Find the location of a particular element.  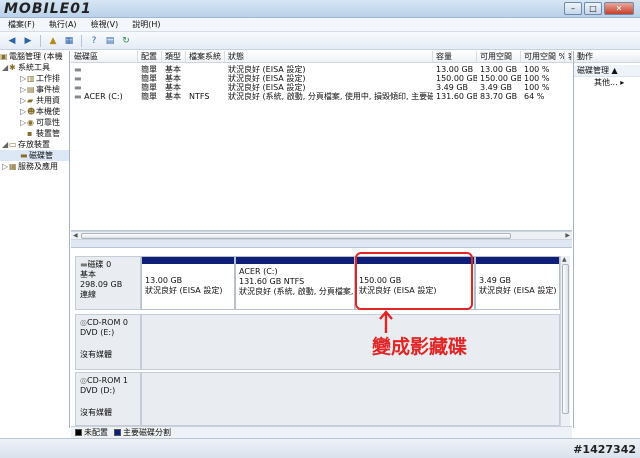

properties-icon: ▤ is located at coordinates (110, 41).